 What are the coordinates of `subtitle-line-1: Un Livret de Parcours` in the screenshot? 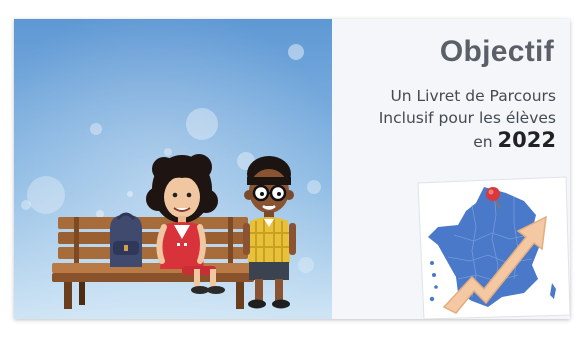 It's located at (473, 96).